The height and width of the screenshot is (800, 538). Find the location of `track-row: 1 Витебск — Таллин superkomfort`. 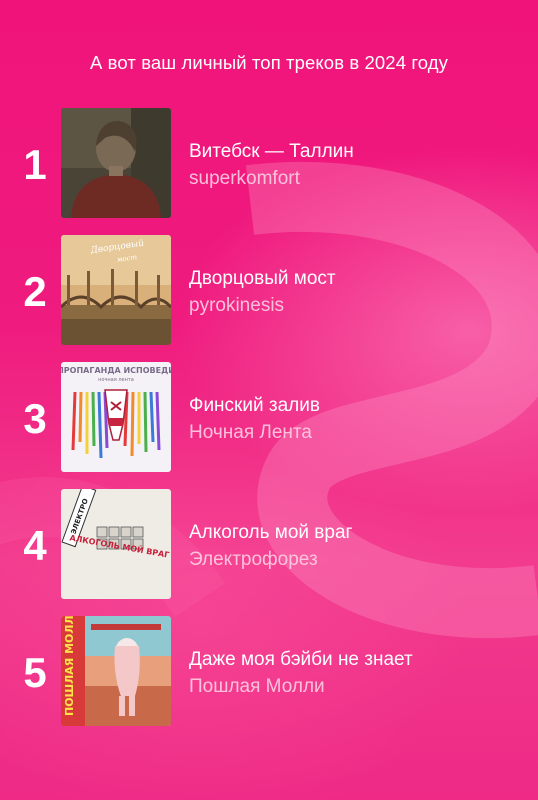

track-row: 1 Витебск — Таллин superkomfort is located at coordinates (269, 164).